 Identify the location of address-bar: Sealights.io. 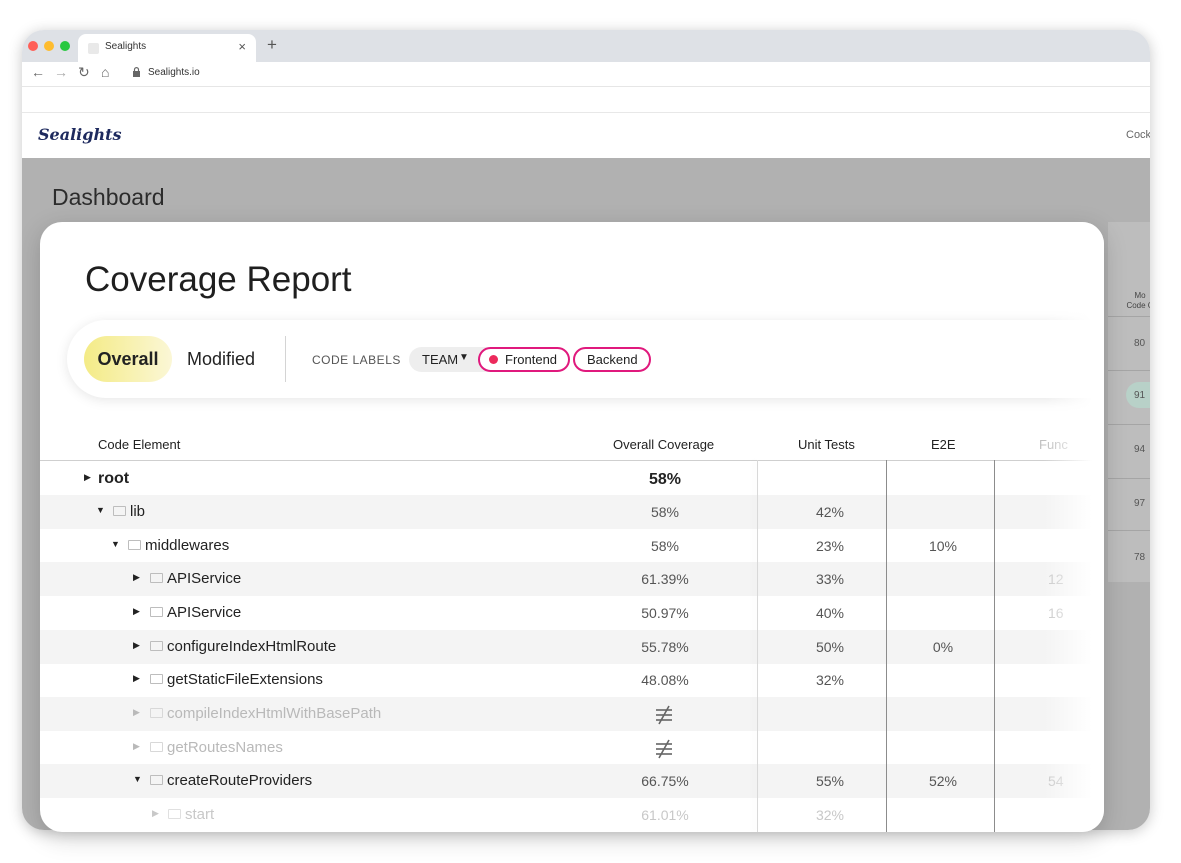
(174, 72).